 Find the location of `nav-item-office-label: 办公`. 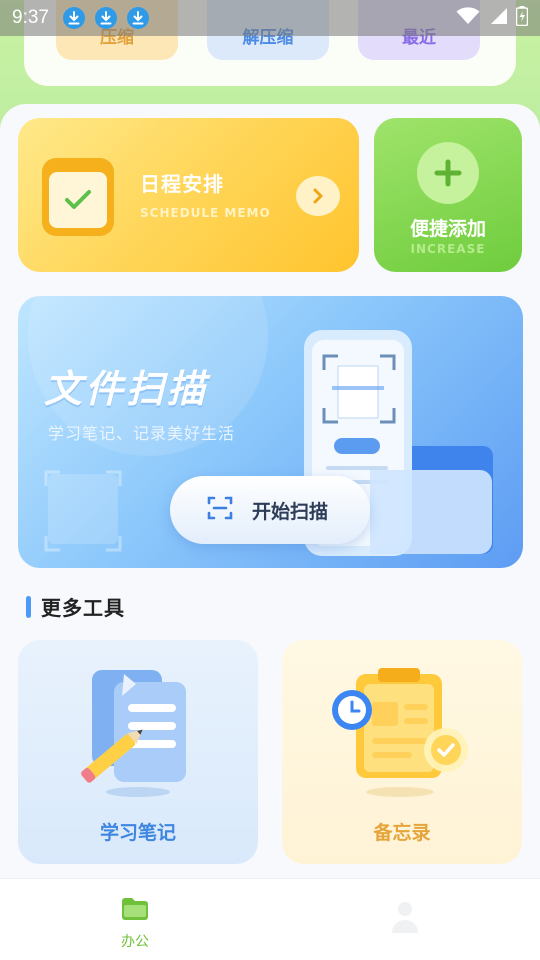

nav-item-office-label: 办公 is located at coordinates (135, 942).